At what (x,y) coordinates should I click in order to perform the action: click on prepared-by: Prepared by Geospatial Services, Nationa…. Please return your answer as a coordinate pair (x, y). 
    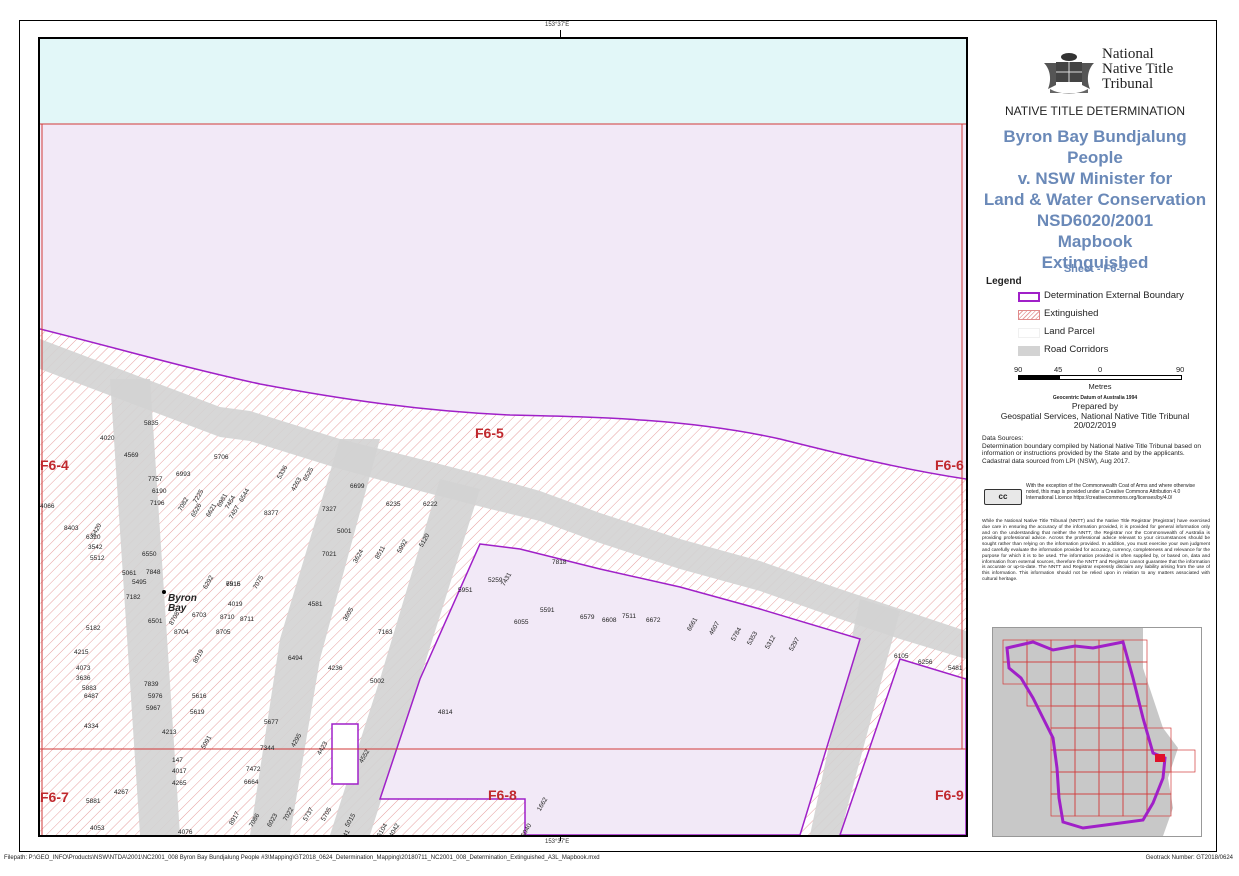
    Looking at the image, I should click on (1095, 416).